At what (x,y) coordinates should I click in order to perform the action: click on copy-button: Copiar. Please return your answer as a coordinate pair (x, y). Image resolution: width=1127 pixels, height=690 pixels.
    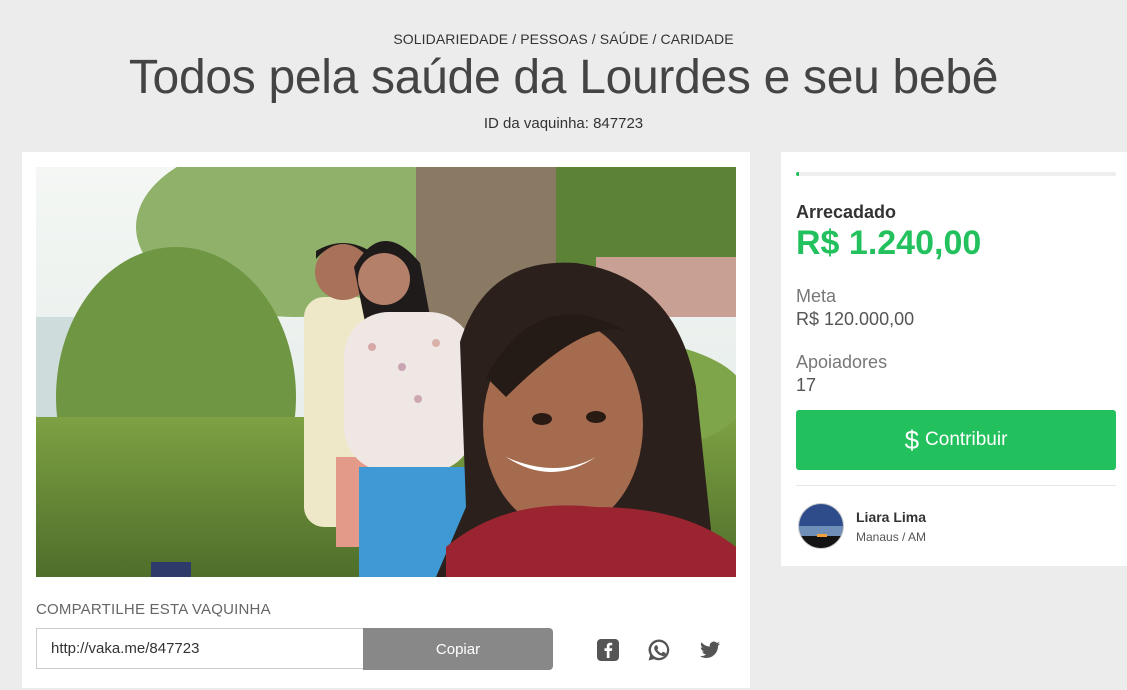
    Looking at the image, I should click on (458, 649).